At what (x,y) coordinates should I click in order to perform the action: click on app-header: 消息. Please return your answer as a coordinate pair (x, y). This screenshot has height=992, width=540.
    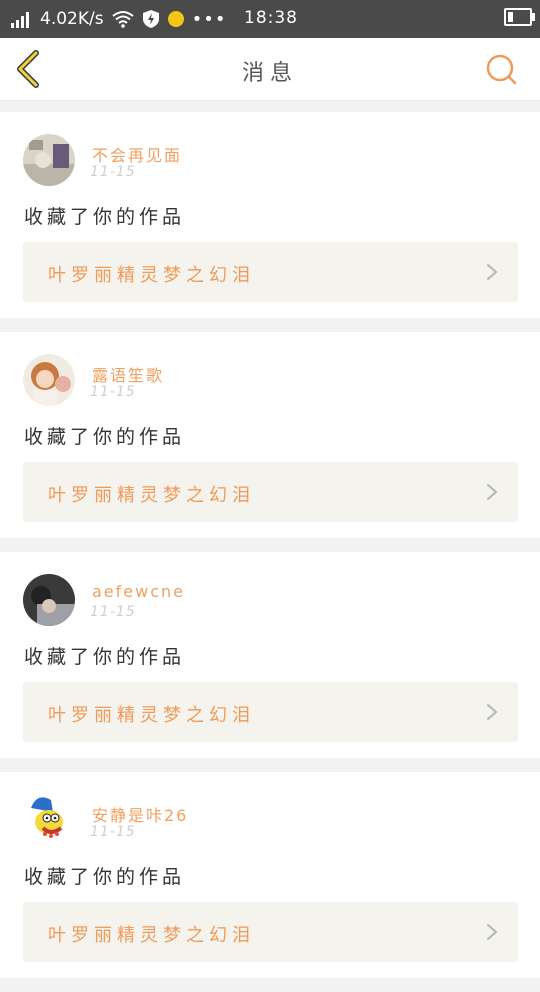
    Looking at the image, I should click on (270, 69).